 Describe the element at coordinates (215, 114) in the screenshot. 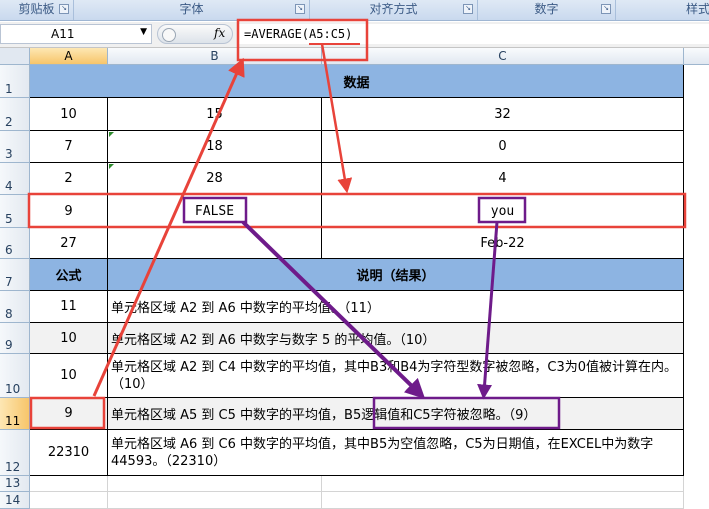

I see `cell-b2: 15` at that location.